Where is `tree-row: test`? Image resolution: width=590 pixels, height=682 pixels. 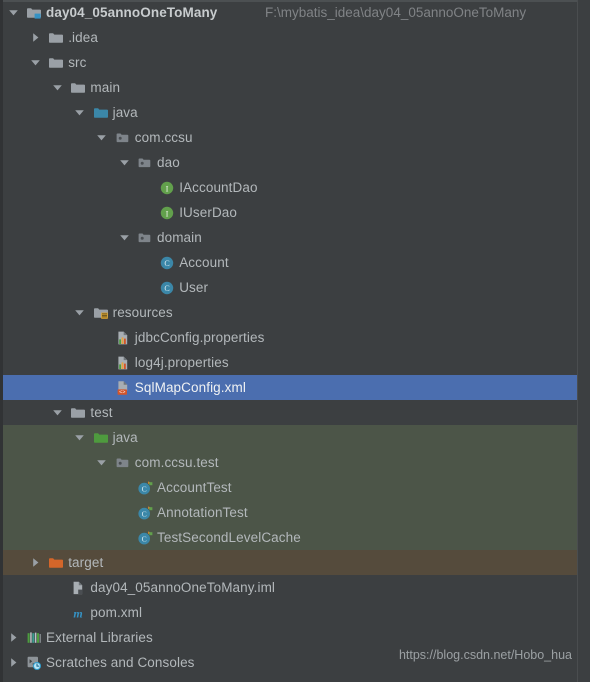
tree-row: test is located at coordinates (289, 412).